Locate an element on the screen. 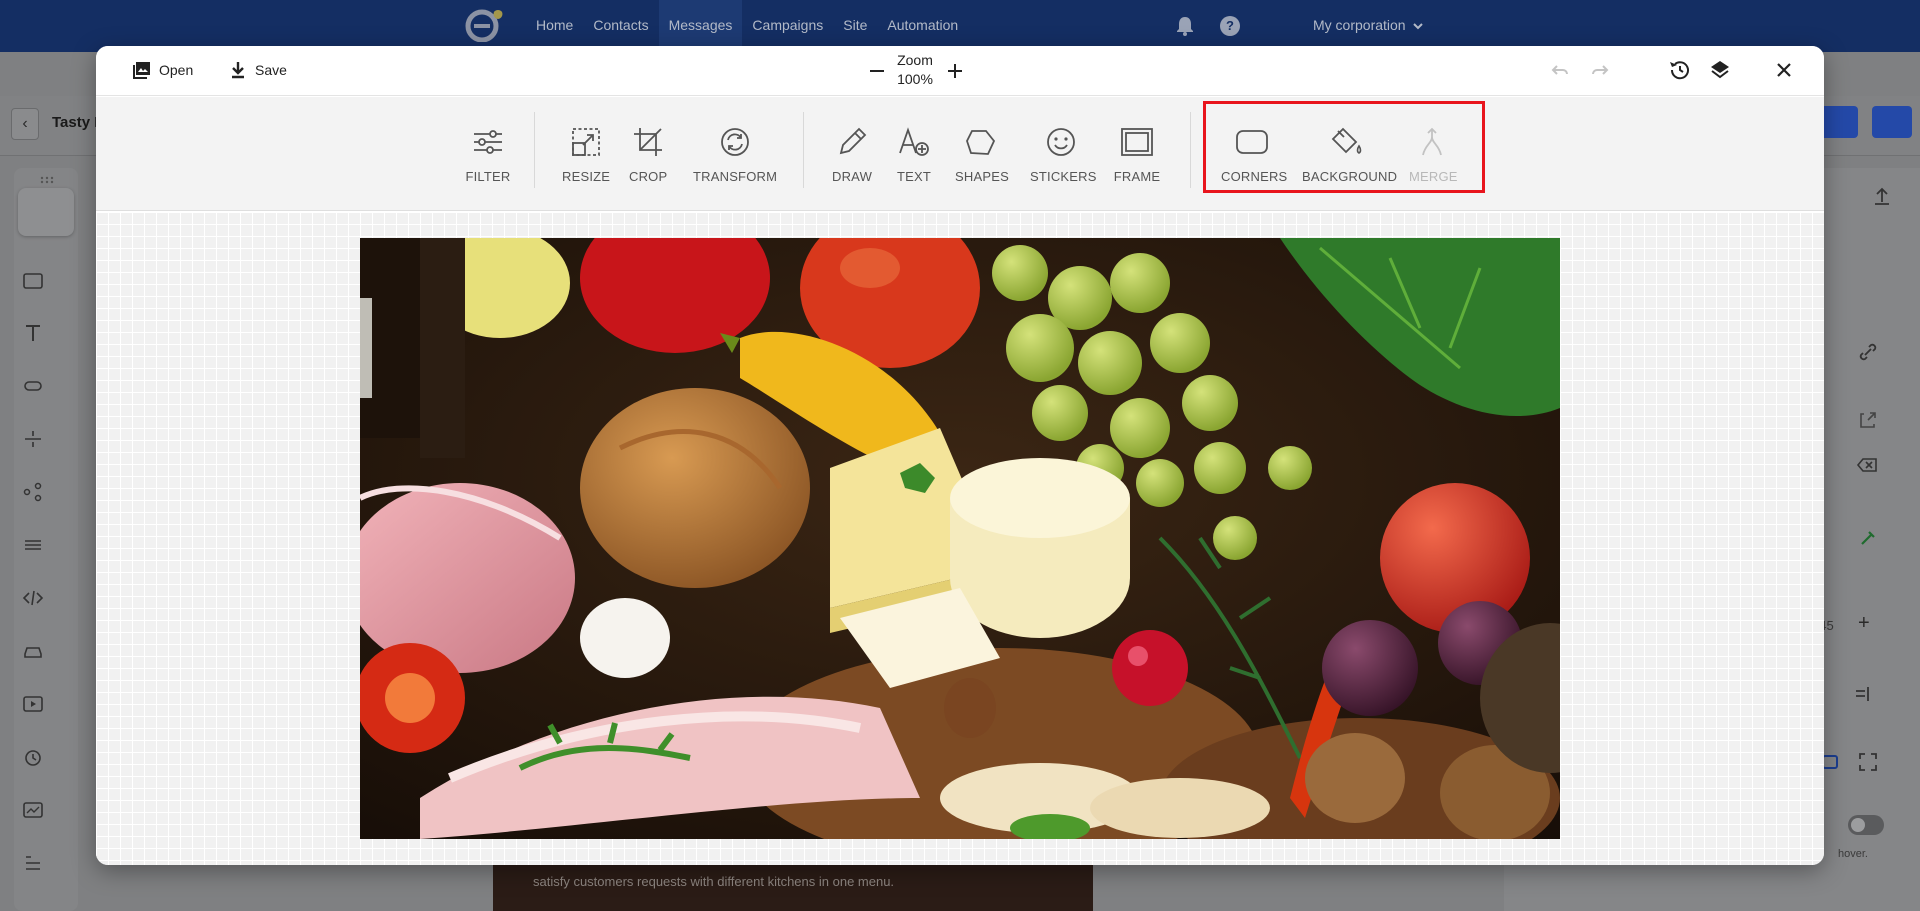 This screenshot has height=911, width=1920. account-switcher-label: My corporation is located at coordinates (1359, 25).